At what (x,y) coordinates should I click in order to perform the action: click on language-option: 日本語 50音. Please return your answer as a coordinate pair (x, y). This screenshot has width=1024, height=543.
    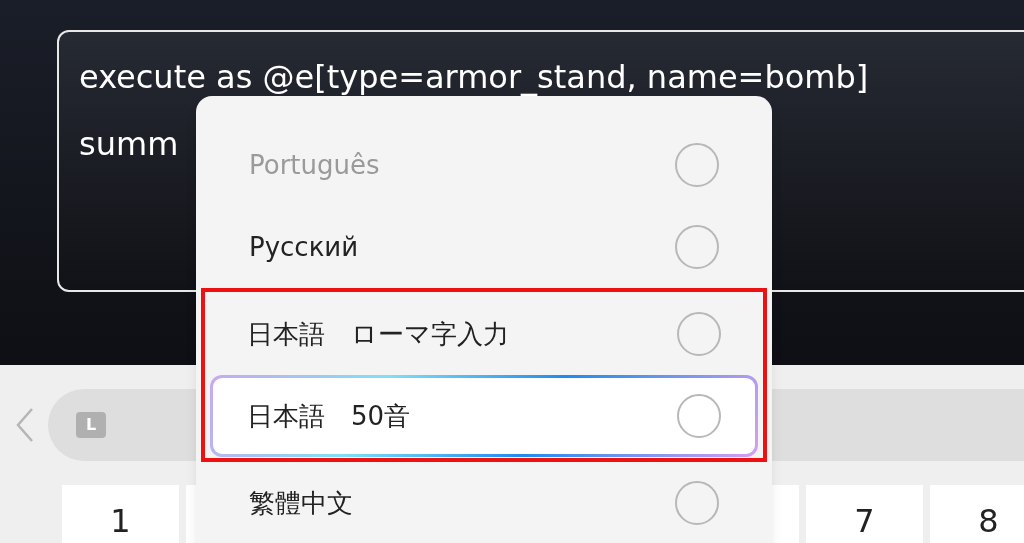
    Looking at the image, I should click on (484, 416).